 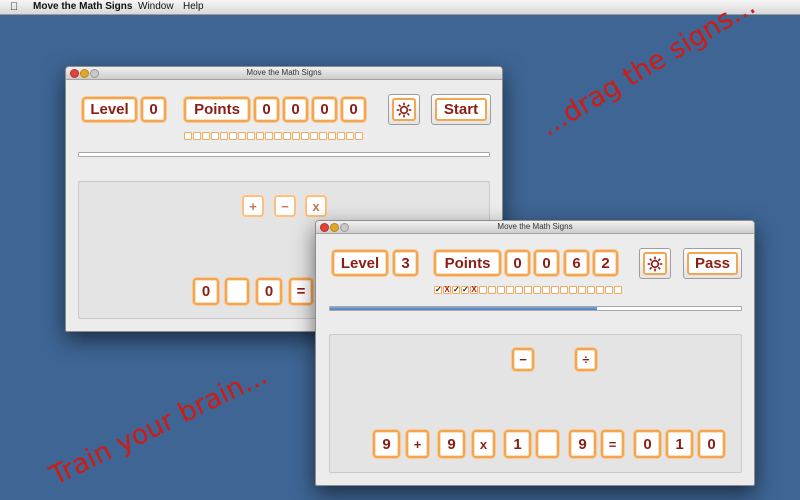 What do you see at coordinates (316, 206) in the screenshot?
I see `sign-times: x` at bounding box center [316, 206].